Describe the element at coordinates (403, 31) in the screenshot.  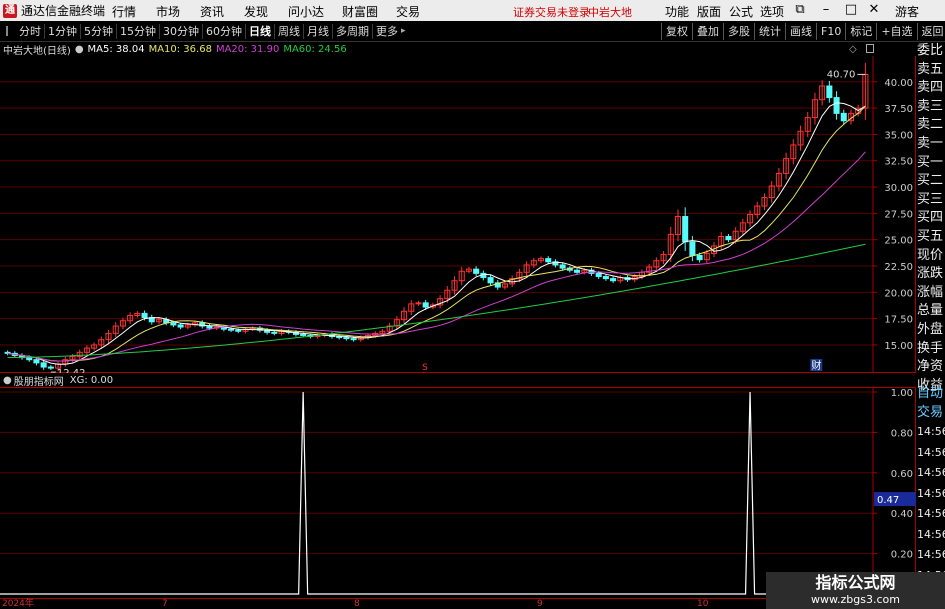
I see `more-arrow-icon: ▸` at that location.